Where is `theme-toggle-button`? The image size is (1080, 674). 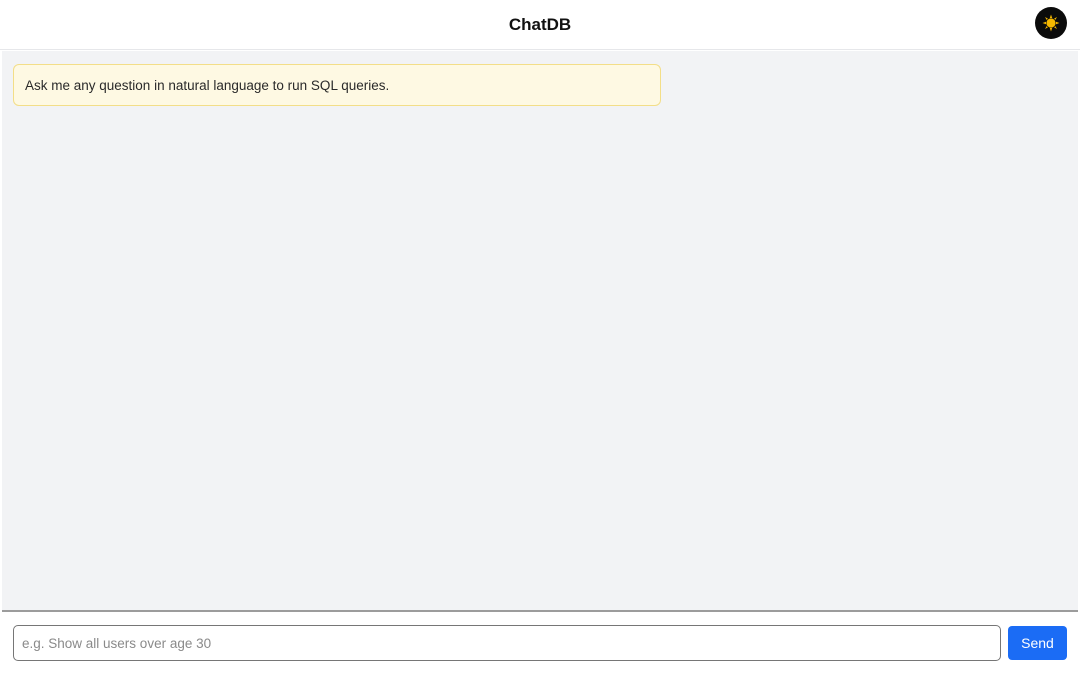
theme-toggle-button is located at coordinates (1051, 23).